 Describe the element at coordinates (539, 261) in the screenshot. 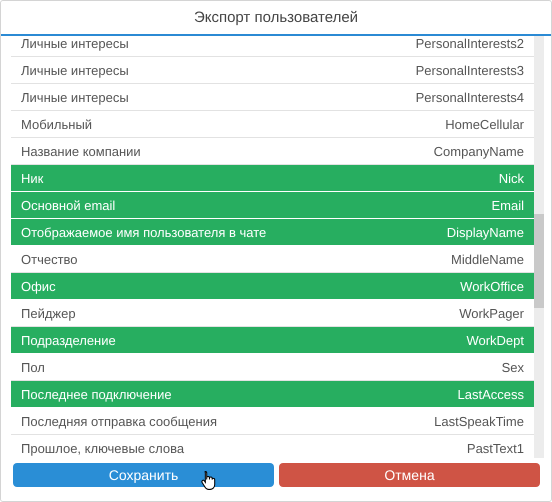

I see `scrollbar-thumb` at that location.